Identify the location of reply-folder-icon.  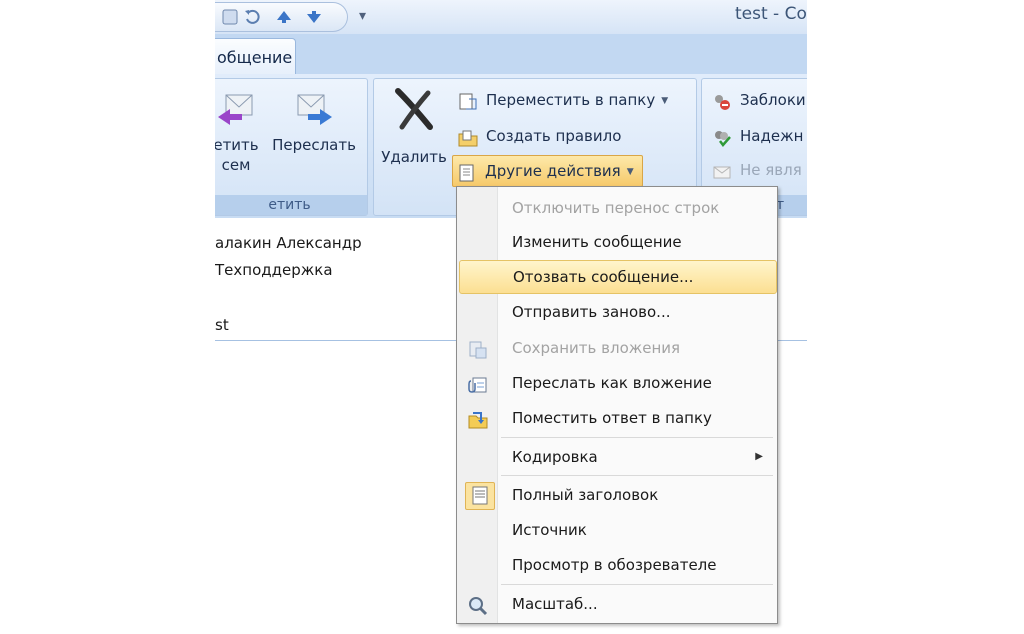
(478, 418).